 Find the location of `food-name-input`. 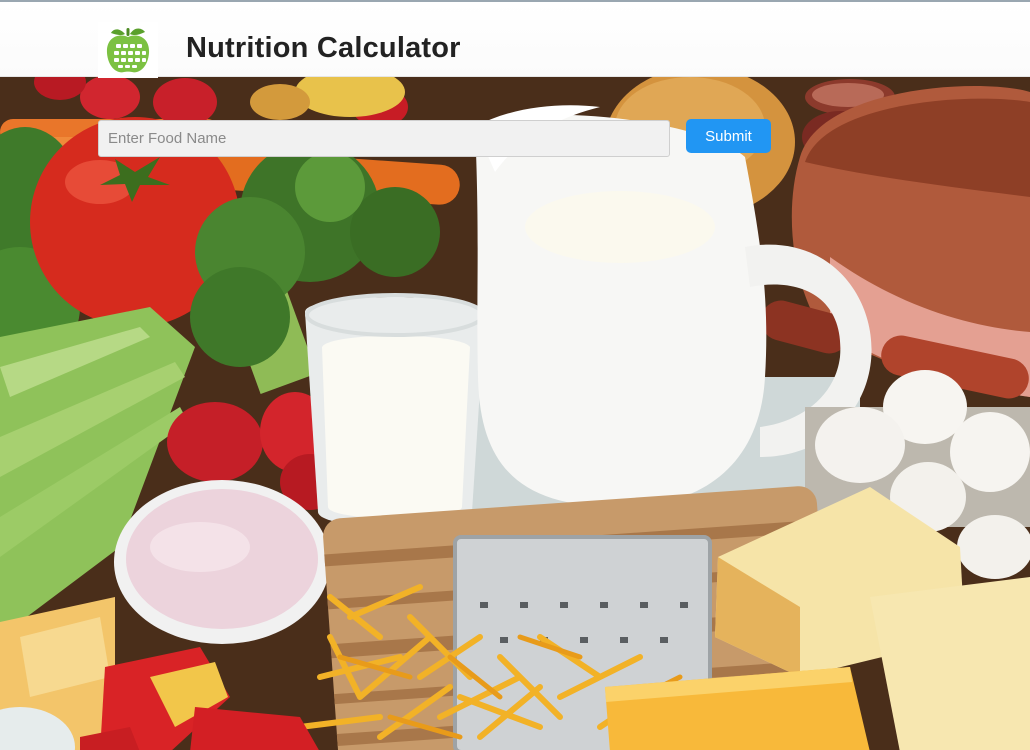

food-name-input is located at coordinates (384, 138).